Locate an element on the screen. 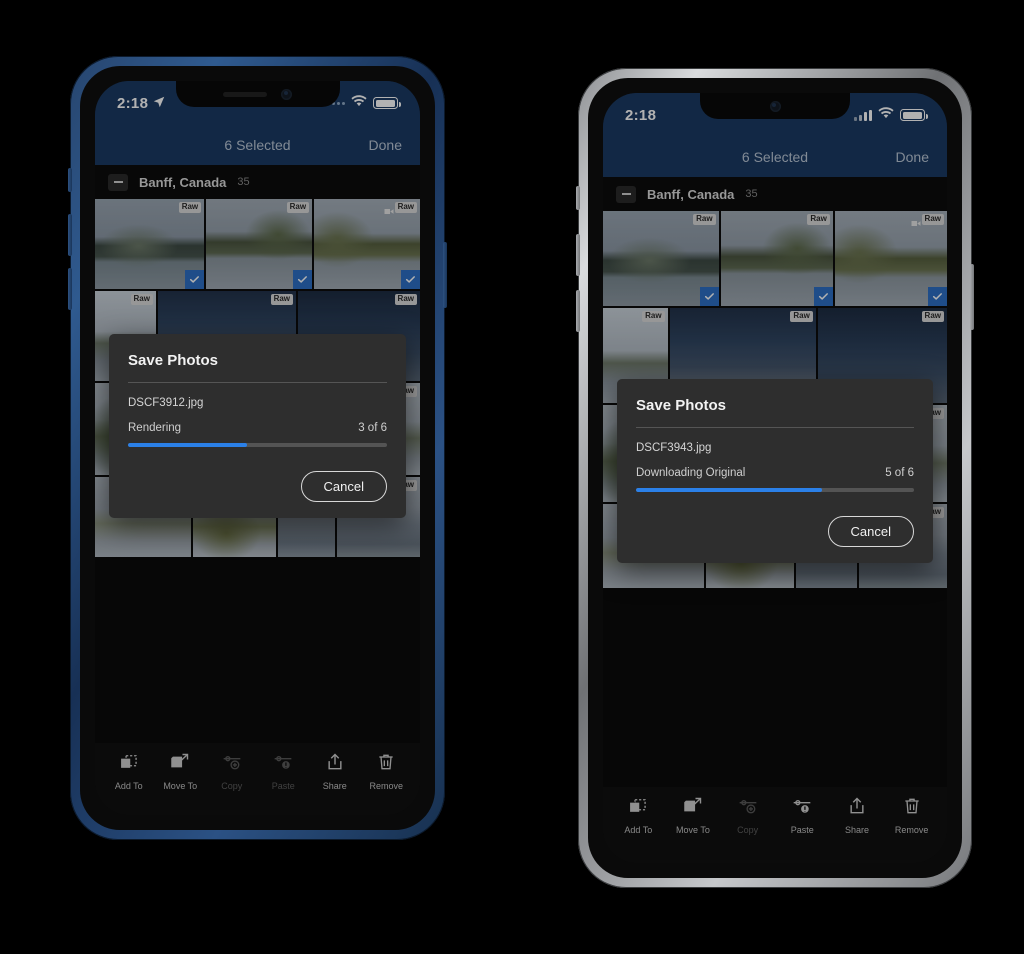 This screenshot has width=1024, height=954. dialog-filename: DSCF3912.jpg is located at coordinates (166, 403).